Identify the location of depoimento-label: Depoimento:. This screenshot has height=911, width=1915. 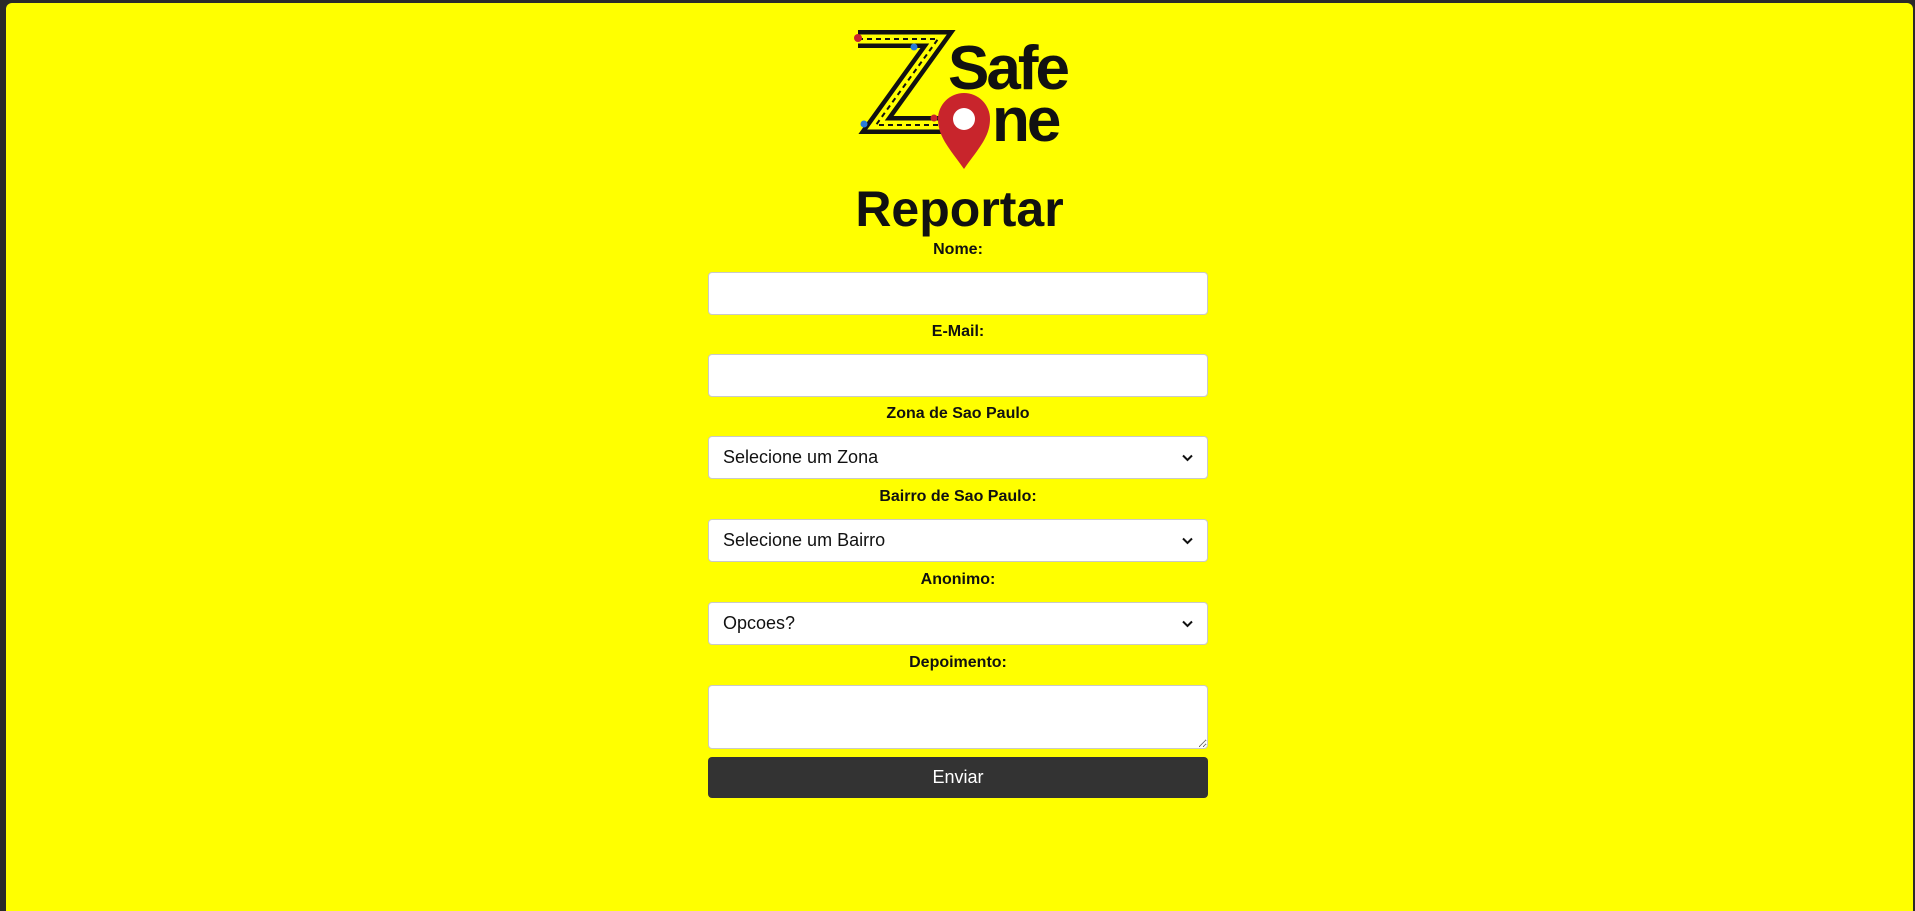
(958, 662).